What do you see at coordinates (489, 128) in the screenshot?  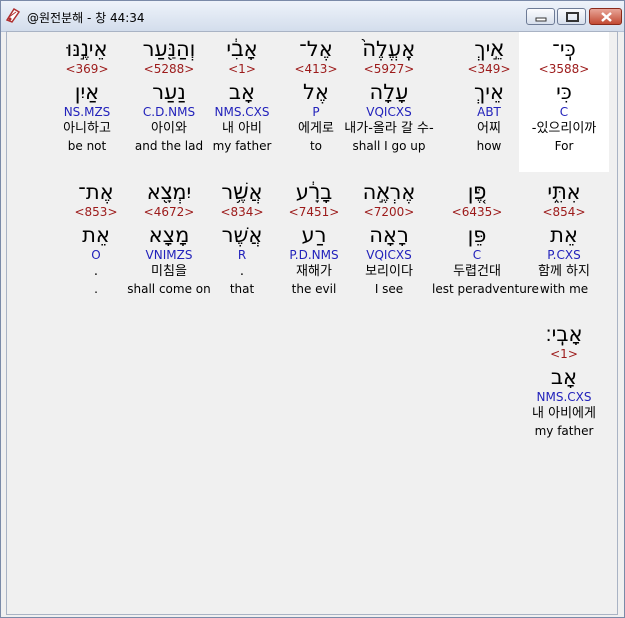 I see `korean-gloss: 어찌` at bounding box center [489, 128].